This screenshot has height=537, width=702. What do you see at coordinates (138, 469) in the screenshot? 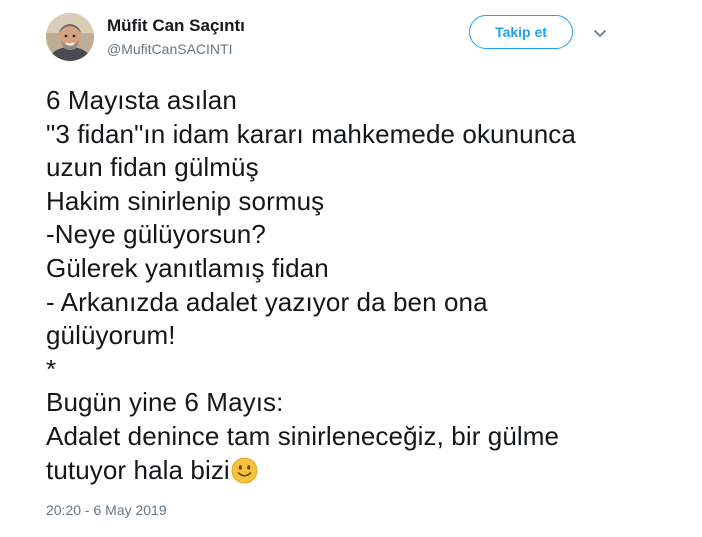
I see `tweet-line-text: tutuyor hala bizi` at bounding box center [138, 469].